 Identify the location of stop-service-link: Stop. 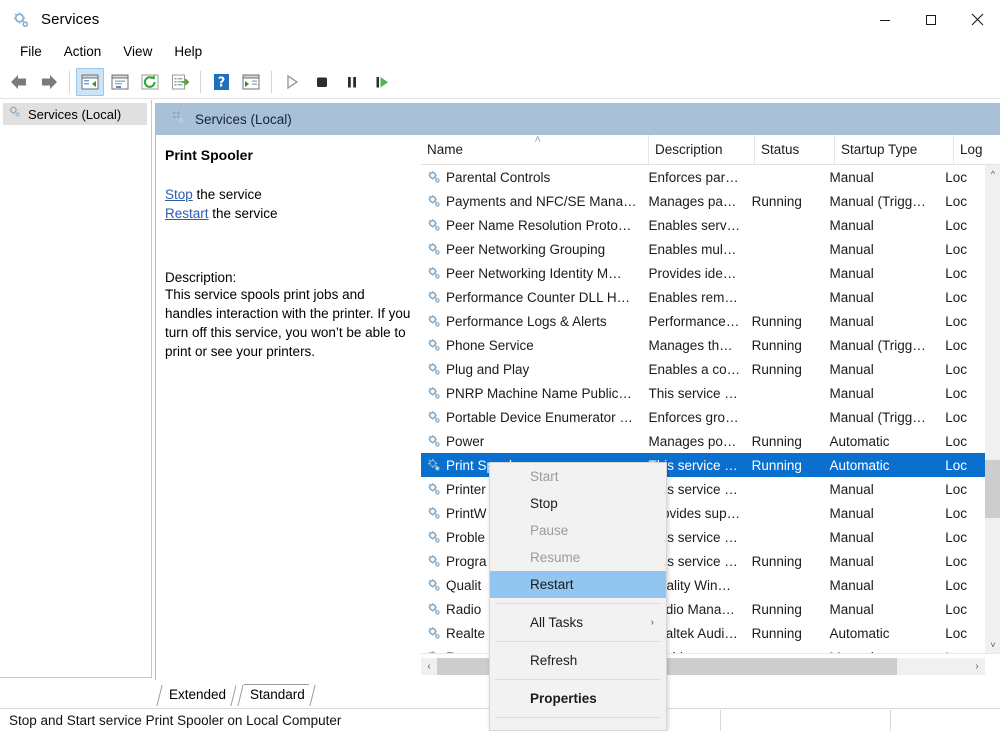
(179, 194).